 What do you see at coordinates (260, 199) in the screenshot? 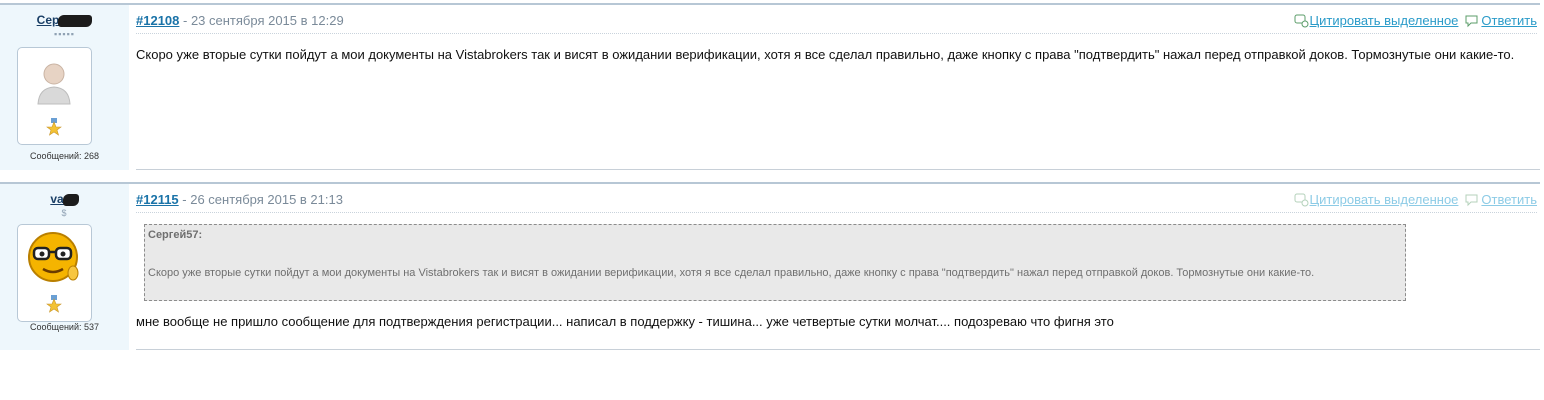
I see `post-date: - 26 сентября 2015 в 21:13` at bounding box center [260, 199].